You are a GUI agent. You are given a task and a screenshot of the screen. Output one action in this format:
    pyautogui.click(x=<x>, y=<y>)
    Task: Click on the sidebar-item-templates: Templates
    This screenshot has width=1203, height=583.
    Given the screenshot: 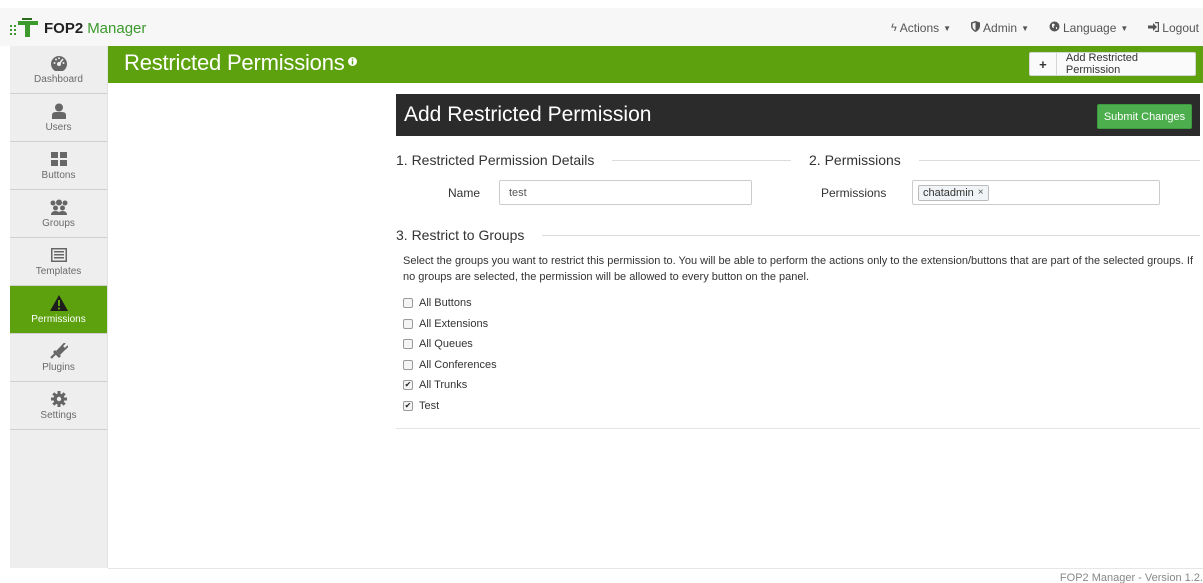 What is the action you would take?
    pyautogui.click(x=58, y=262)
    